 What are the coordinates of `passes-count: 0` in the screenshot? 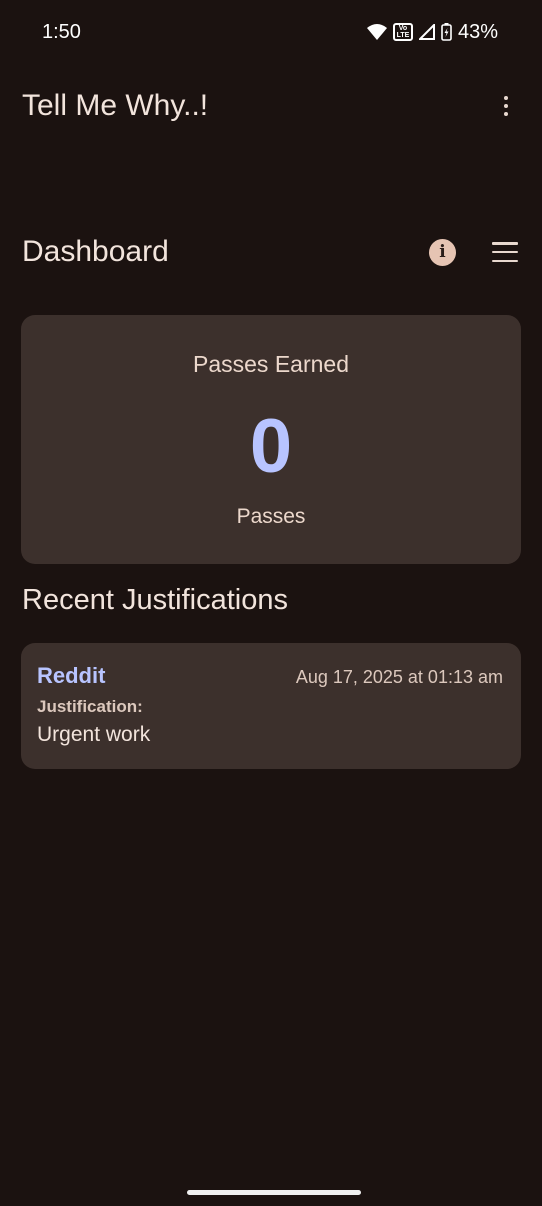 It's located at (271, 446).